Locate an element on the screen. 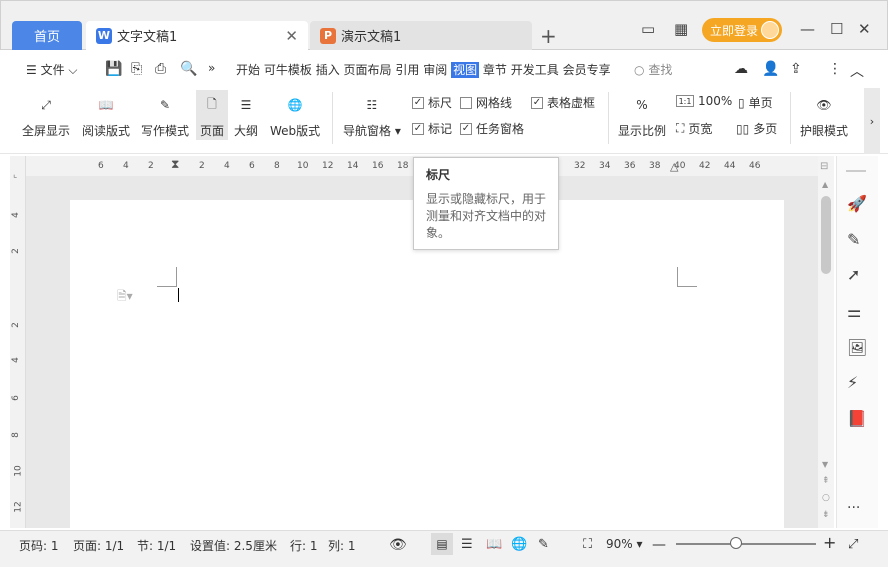 This screenshot has height=567, width=888. ruler-checkbox: ✓ 标尺 is located at coordinates (432, 102).